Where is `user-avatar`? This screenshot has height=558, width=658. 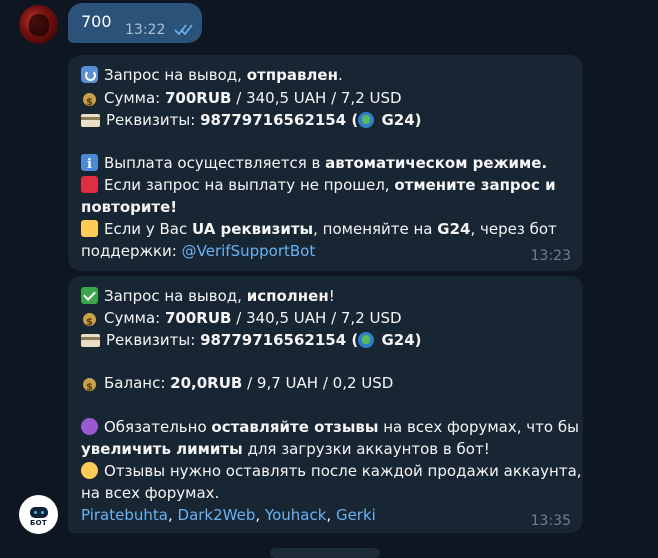
user-avatar is located at coordinates (38, 24).